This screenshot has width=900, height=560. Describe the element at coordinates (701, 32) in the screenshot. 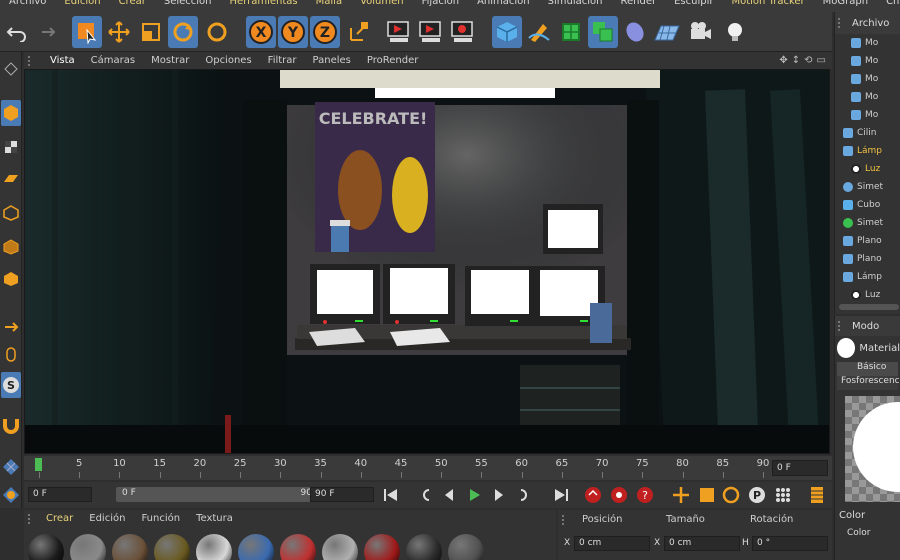

I see `camera-icon` at that location.